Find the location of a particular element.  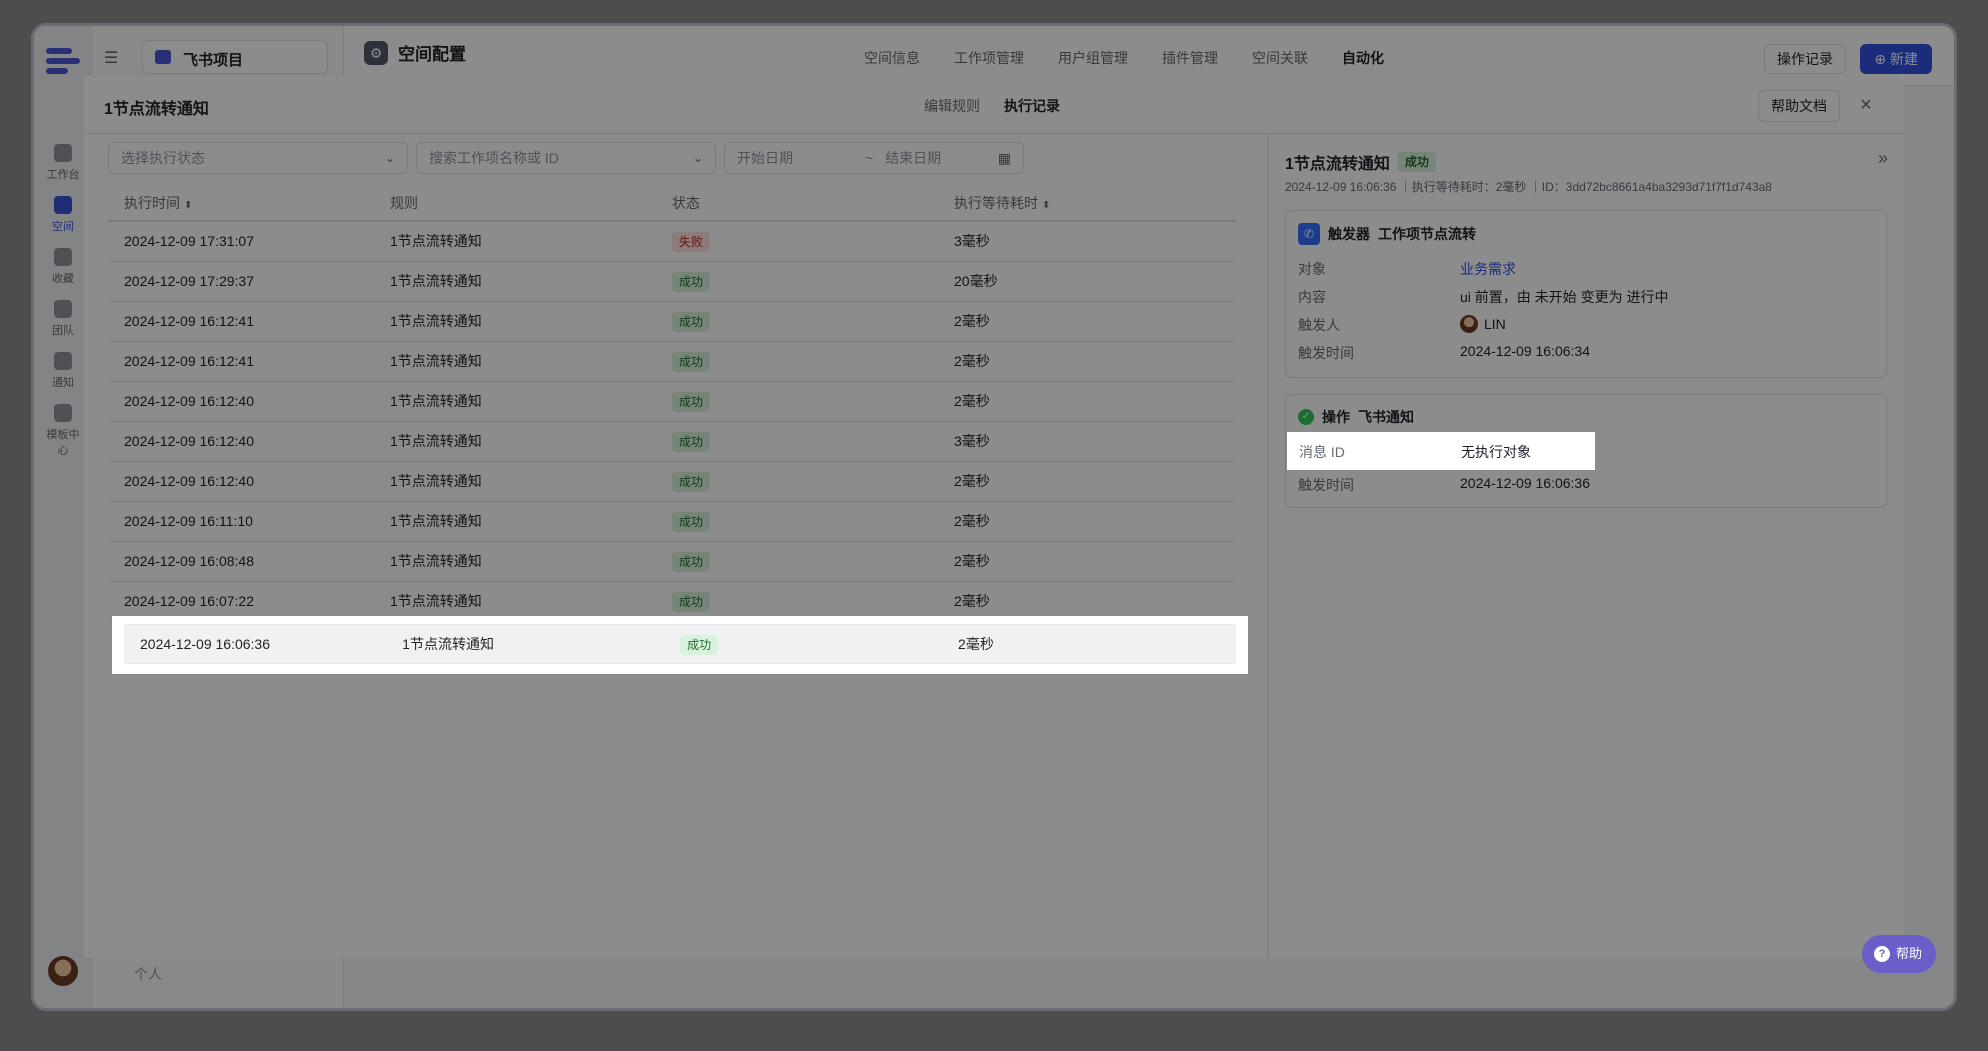

trigger-object-row: 对象 业务需求 is located at coordinates (1407, 269).